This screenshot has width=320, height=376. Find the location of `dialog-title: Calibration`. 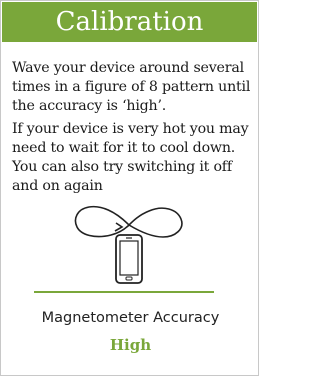

dialog-title: Calibration is located at coordinates (129, 22).